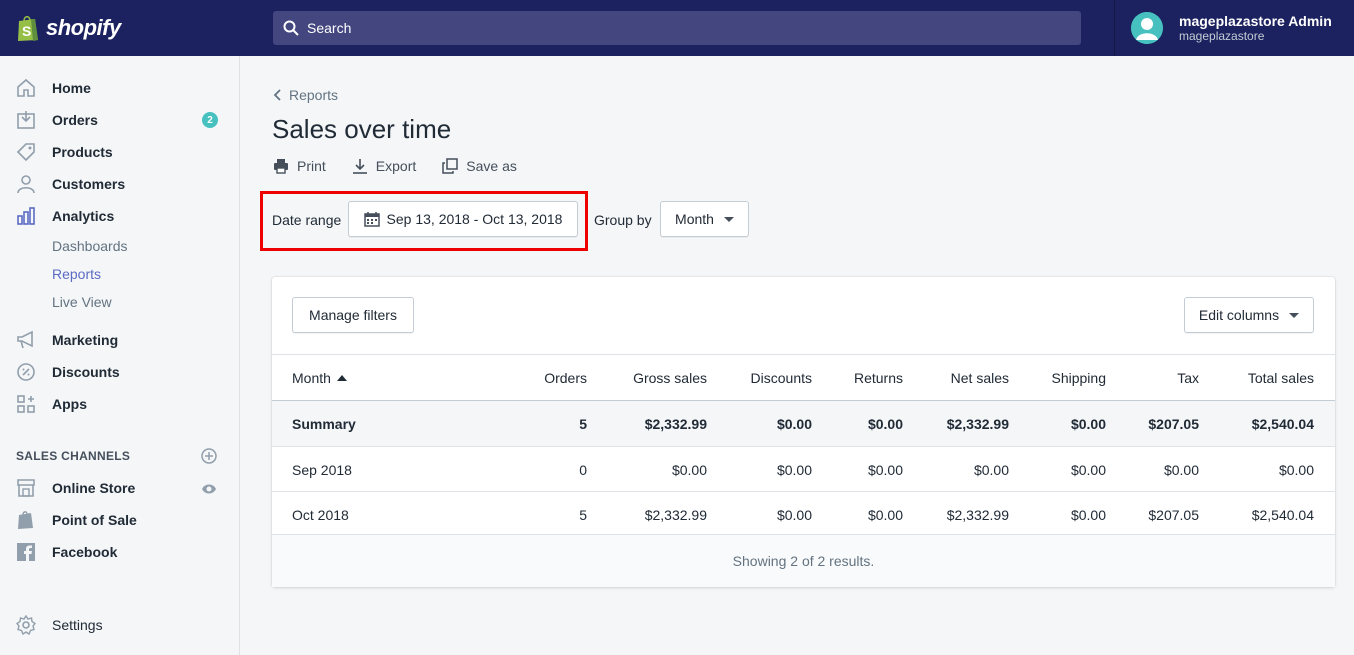 This screenshot has width=1354, height=655. I want to click on sidebar-item-marketing: Marketing, so click(121, 340).